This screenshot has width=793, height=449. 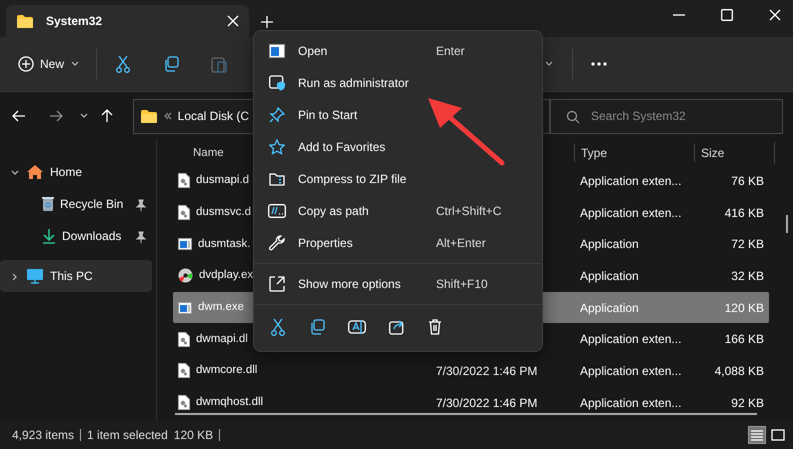 I want to click on item-count: 4,923 items, so click(x=43, y=435).